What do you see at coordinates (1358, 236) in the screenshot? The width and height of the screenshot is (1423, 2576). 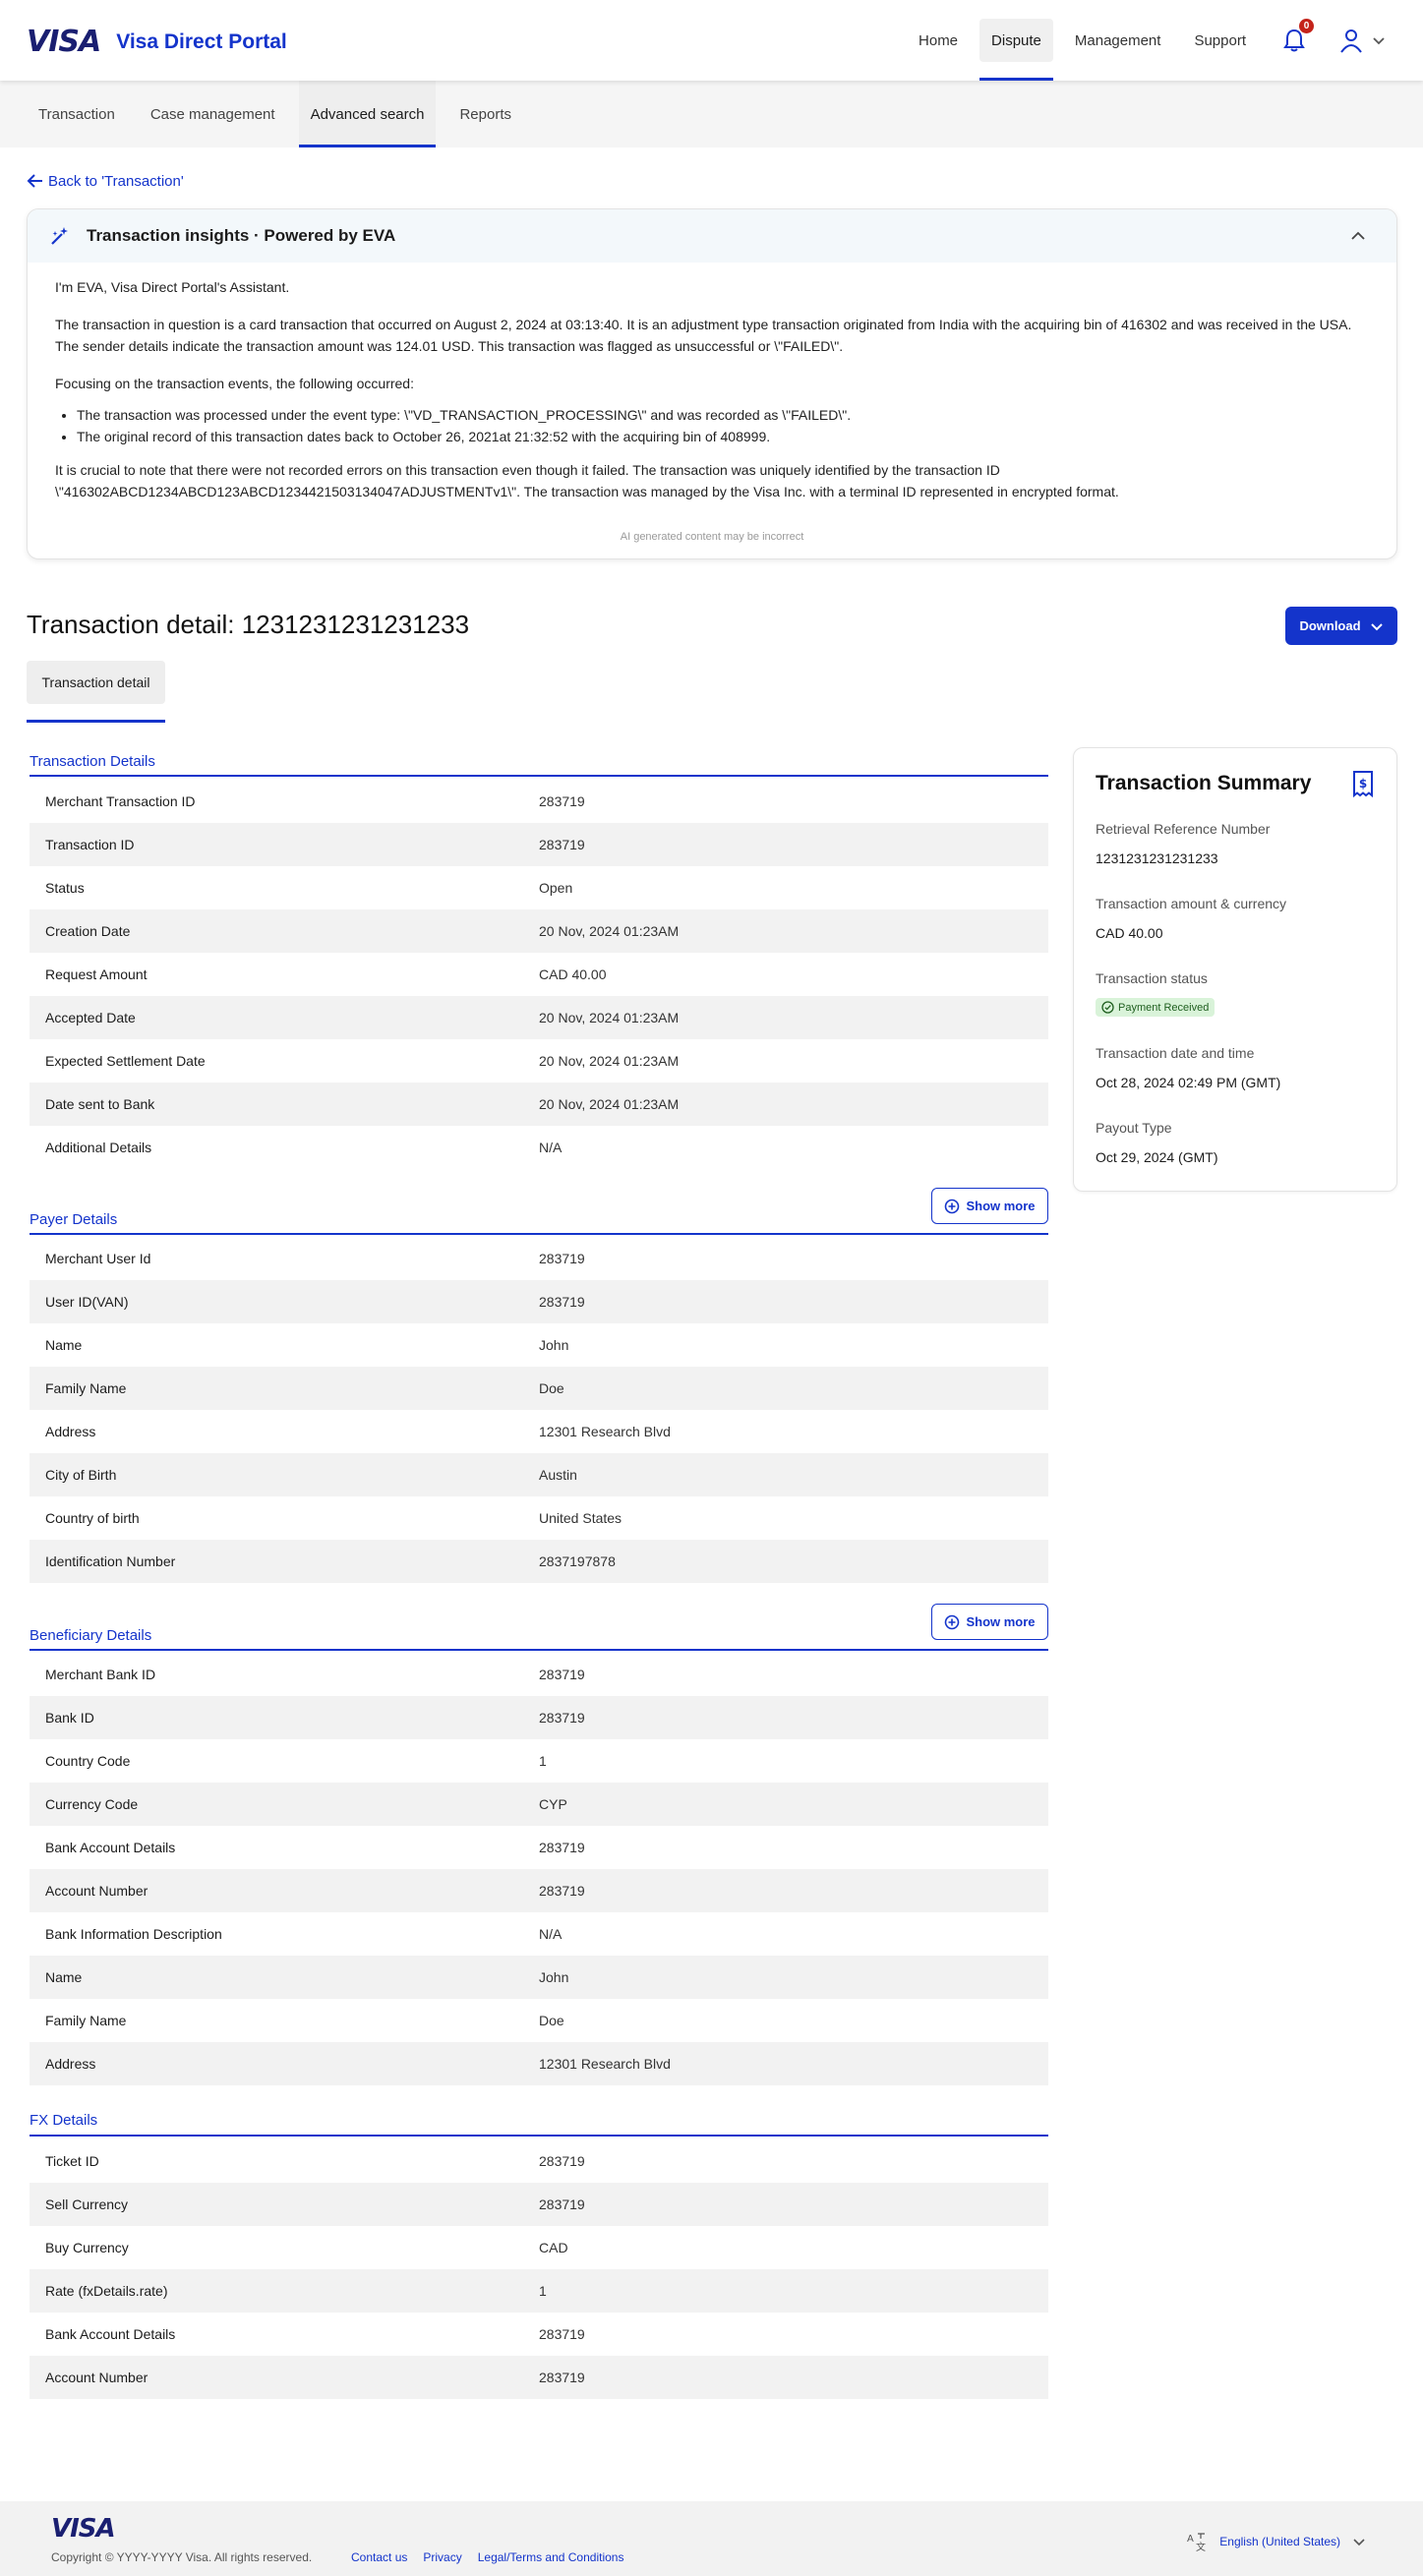 I see `chevron-up-icon` at bounding box center [1358, 236].